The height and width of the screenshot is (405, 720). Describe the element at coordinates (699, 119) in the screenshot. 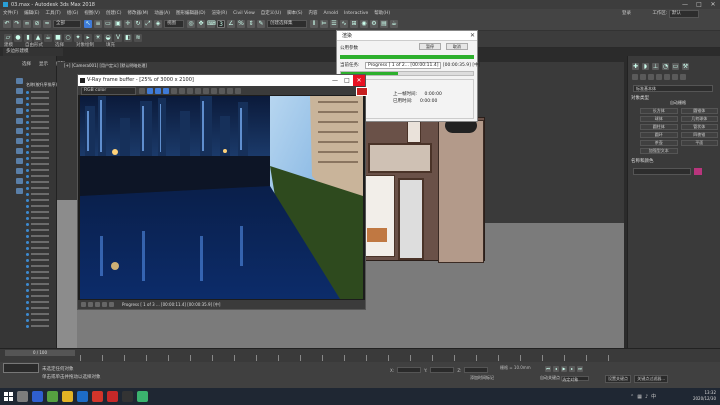

I see `object-geosphere-button: 几何球体` at that location.